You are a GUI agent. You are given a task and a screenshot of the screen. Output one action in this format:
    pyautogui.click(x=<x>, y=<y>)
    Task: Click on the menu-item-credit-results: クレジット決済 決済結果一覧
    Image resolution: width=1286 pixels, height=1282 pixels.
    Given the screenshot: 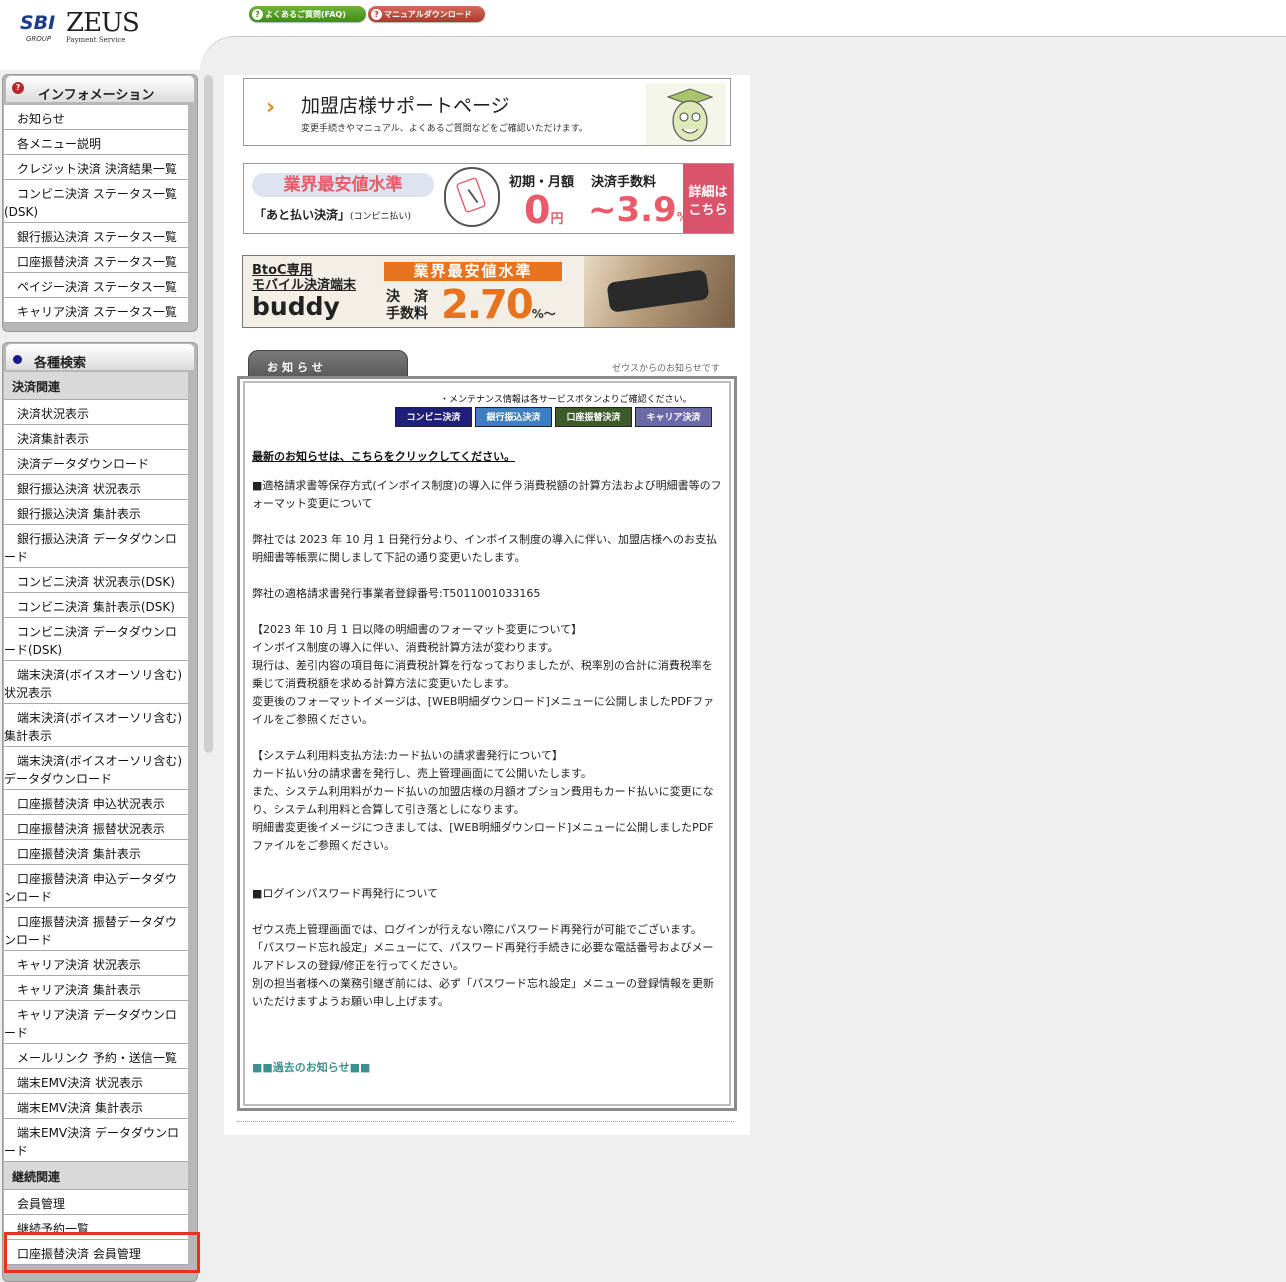 What is the action you would take?
    pyautogui.click(x=96, y=167)
    